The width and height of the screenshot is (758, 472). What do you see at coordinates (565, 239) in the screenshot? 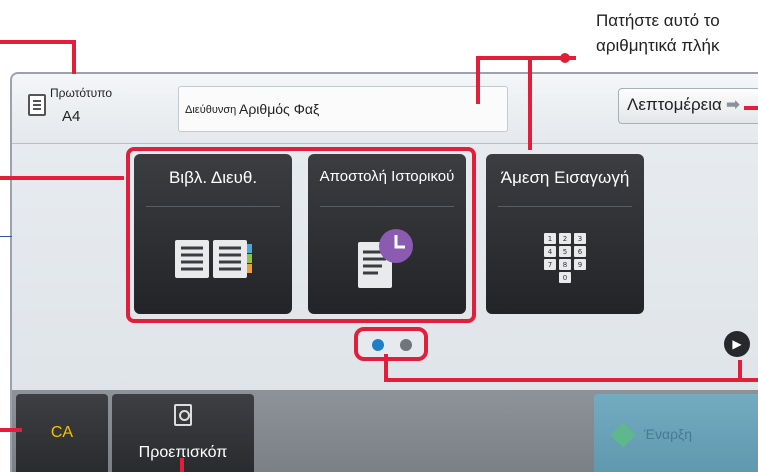
I see `key-2: 2` at bounding box center [565, 239].